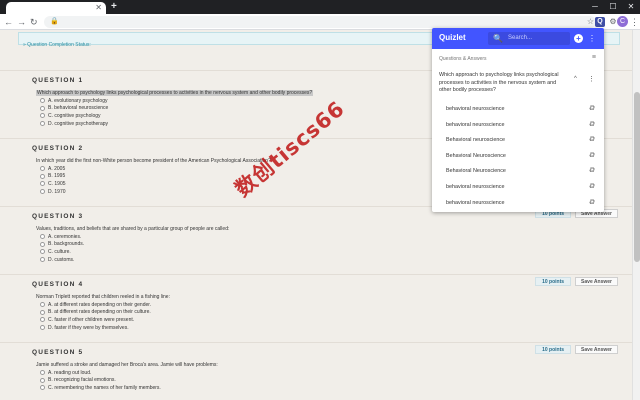 The width and height of the screenshot is (640, 400). Describe the element at coordinates (62, 260) in the screenshot. I see `answer-option: D. customs.` at that location.